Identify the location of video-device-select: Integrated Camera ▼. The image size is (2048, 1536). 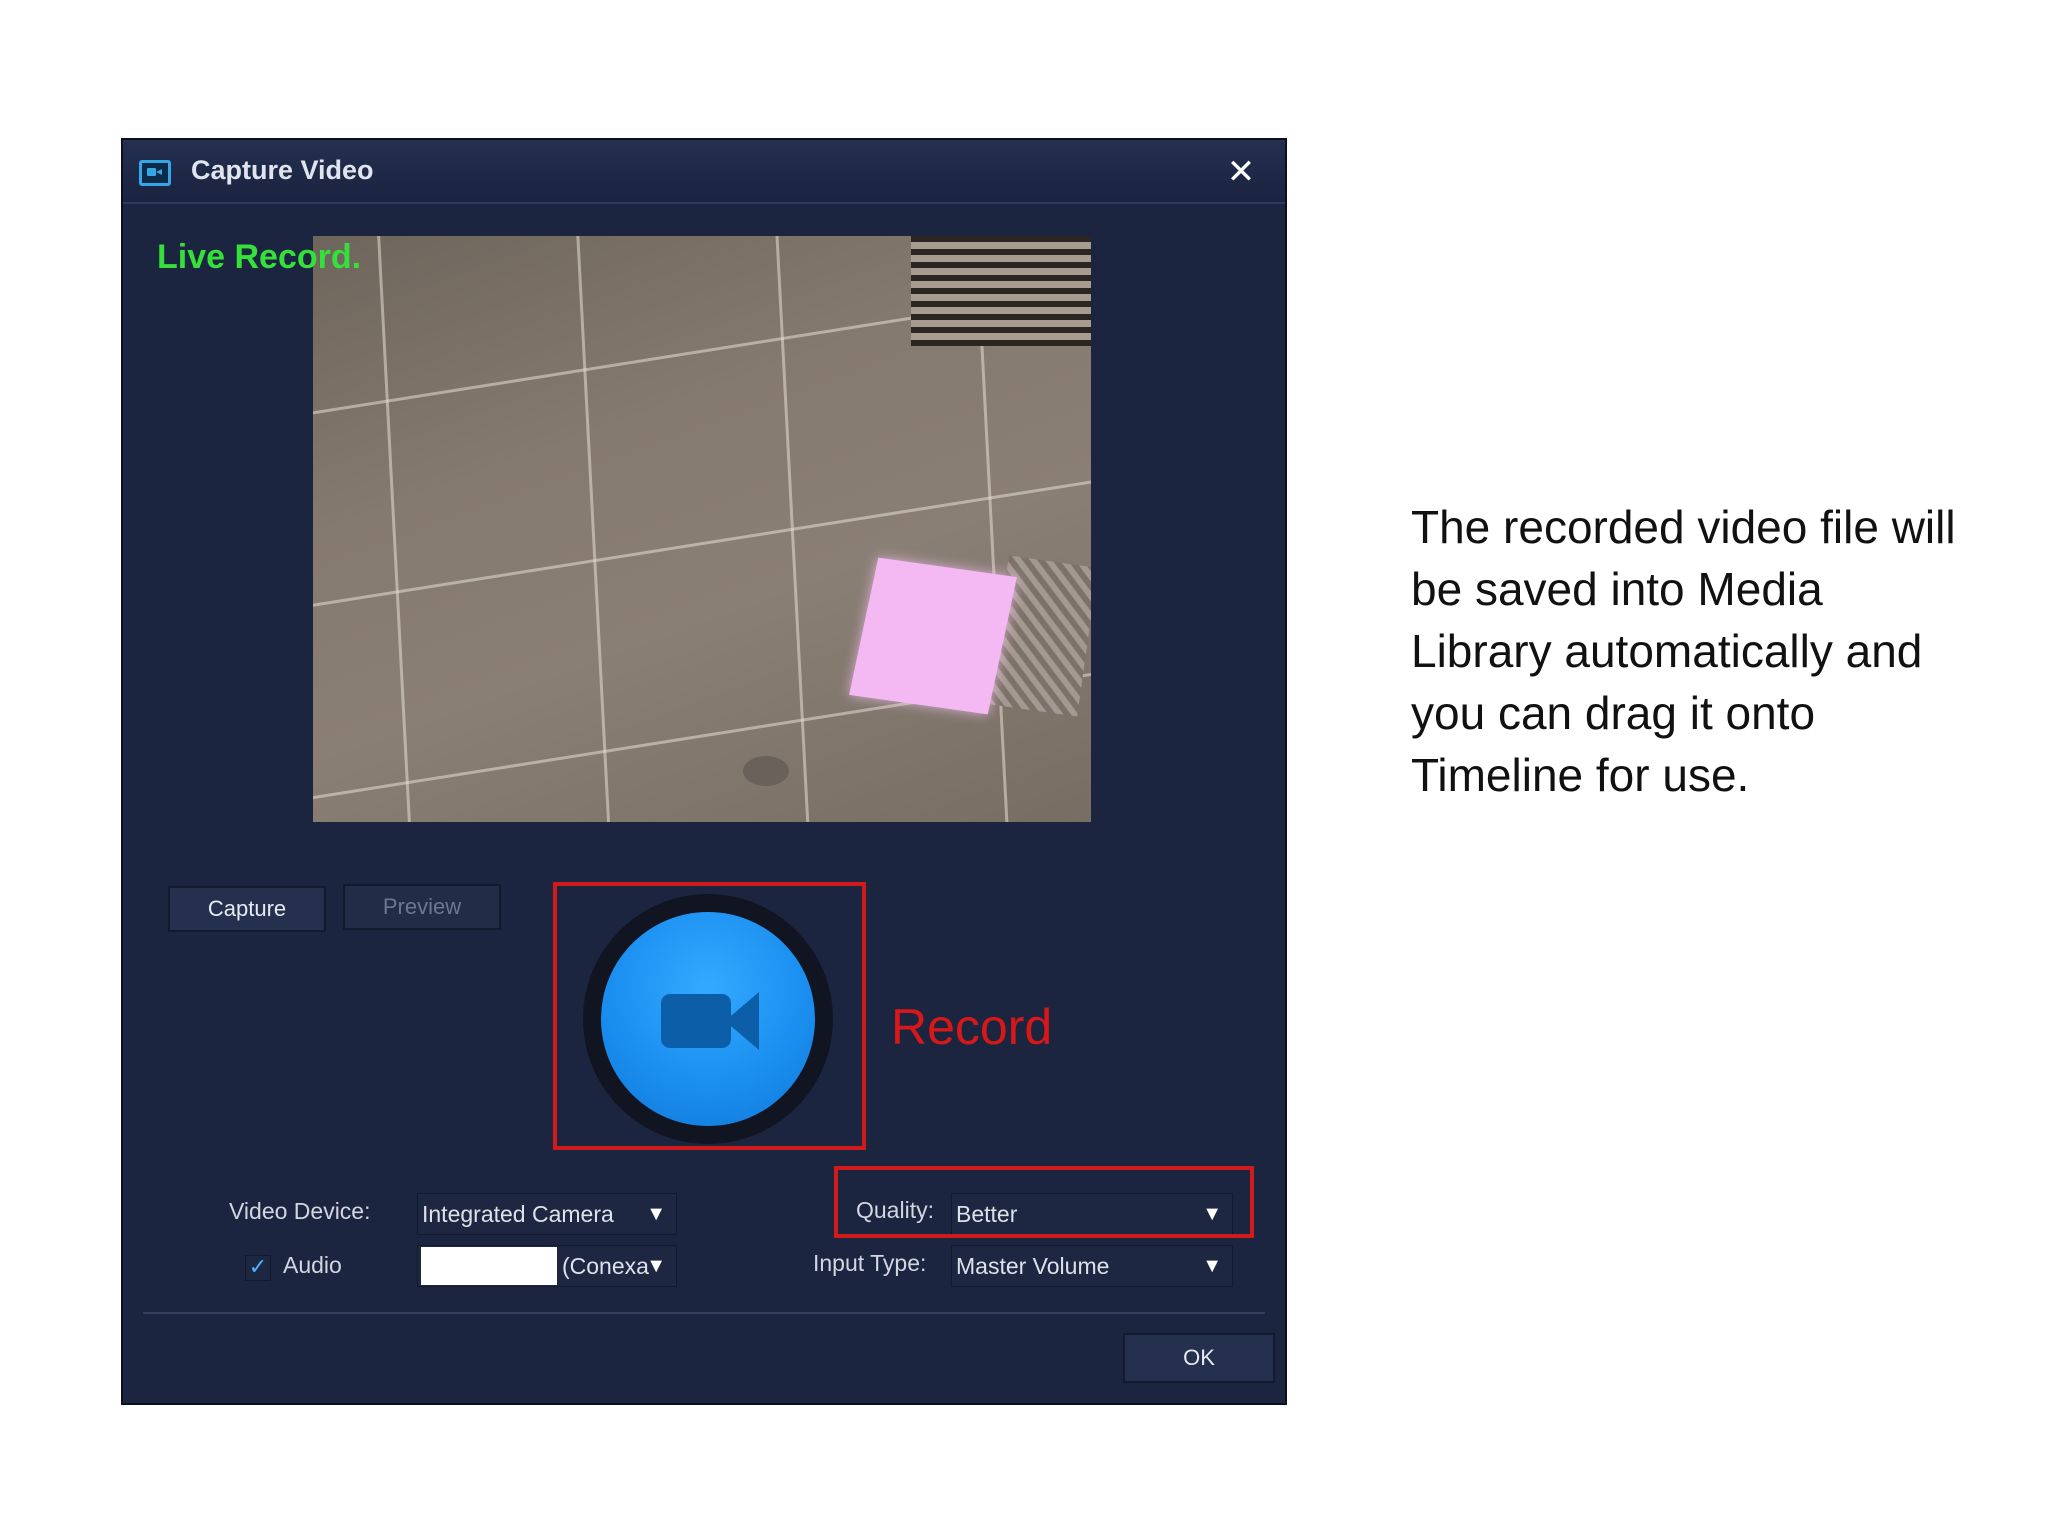
(547, 1214).